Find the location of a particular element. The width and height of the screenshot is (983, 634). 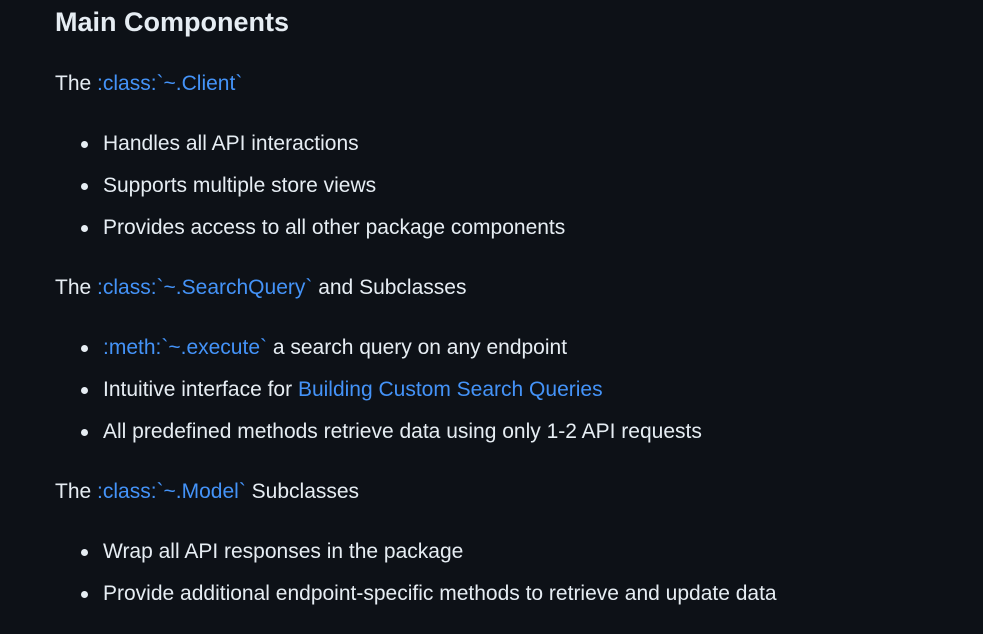

client-class-link: :class:`~.Client` is located at coordinates (169, 83).